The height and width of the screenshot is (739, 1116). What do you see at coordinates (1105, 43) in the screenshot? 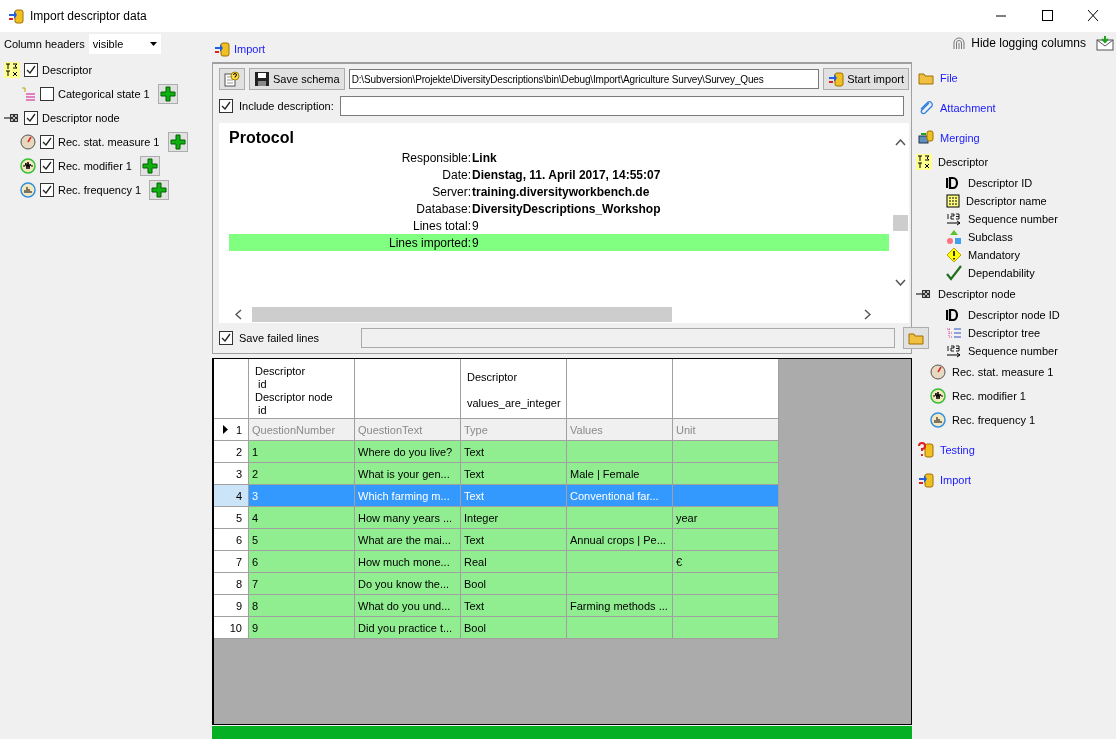
I see `envelope-download-icon` at bounding box center [1105, 43].